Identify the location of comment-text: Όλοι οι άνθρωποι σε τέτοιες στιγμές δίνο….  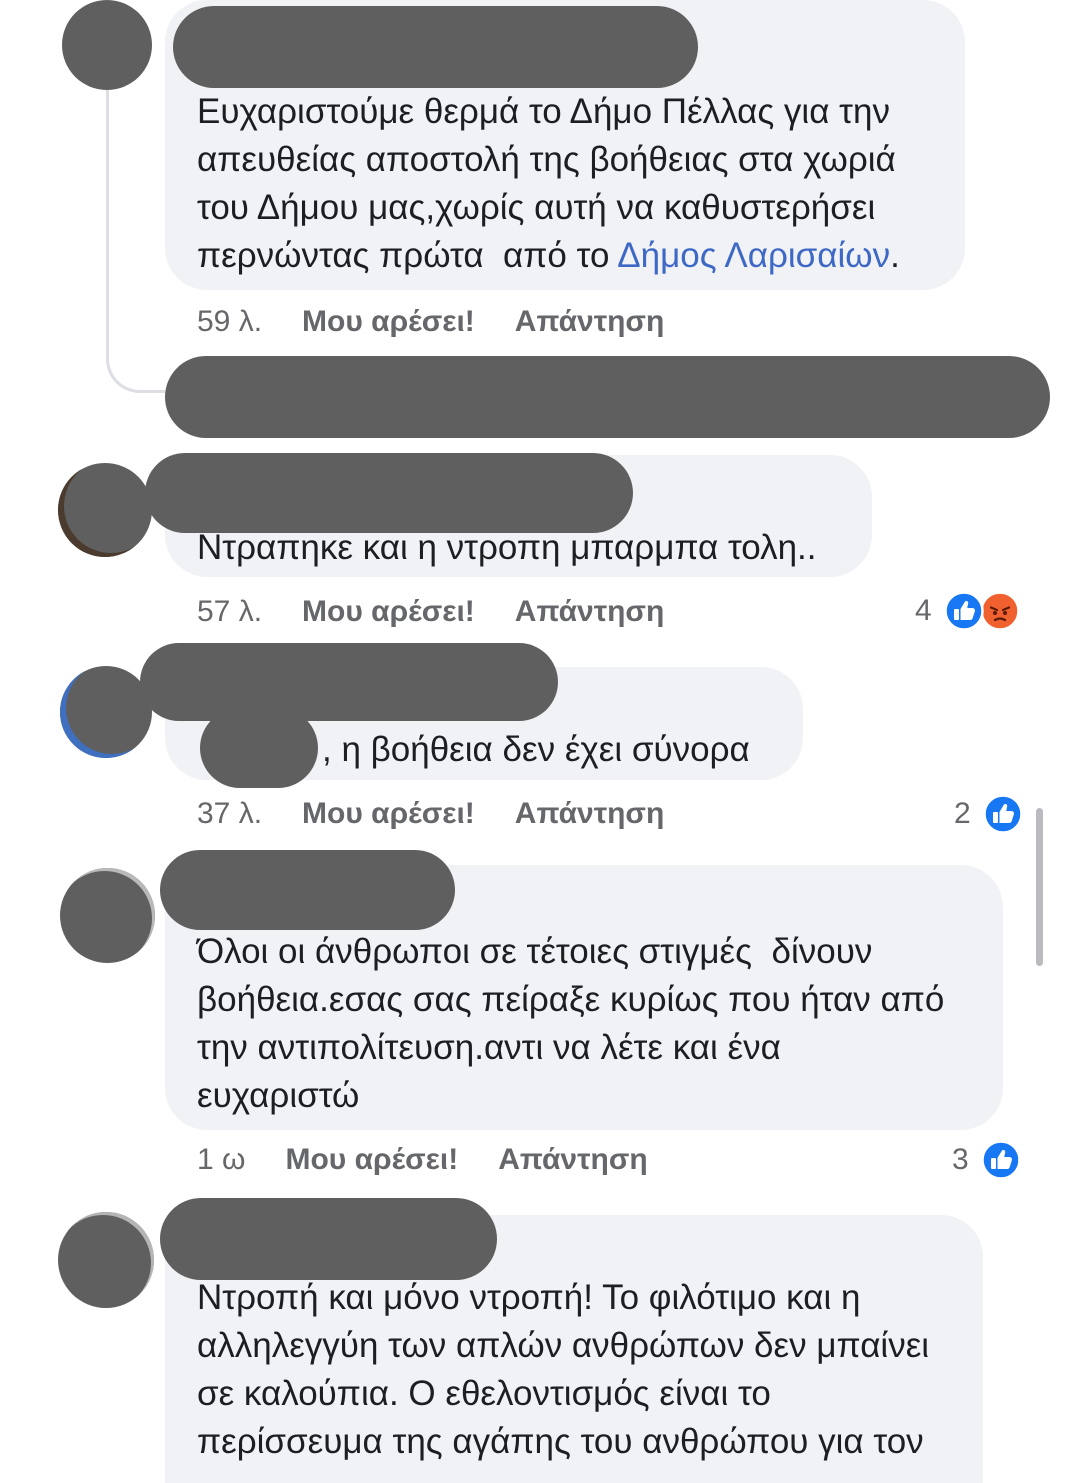
(570, 1024).